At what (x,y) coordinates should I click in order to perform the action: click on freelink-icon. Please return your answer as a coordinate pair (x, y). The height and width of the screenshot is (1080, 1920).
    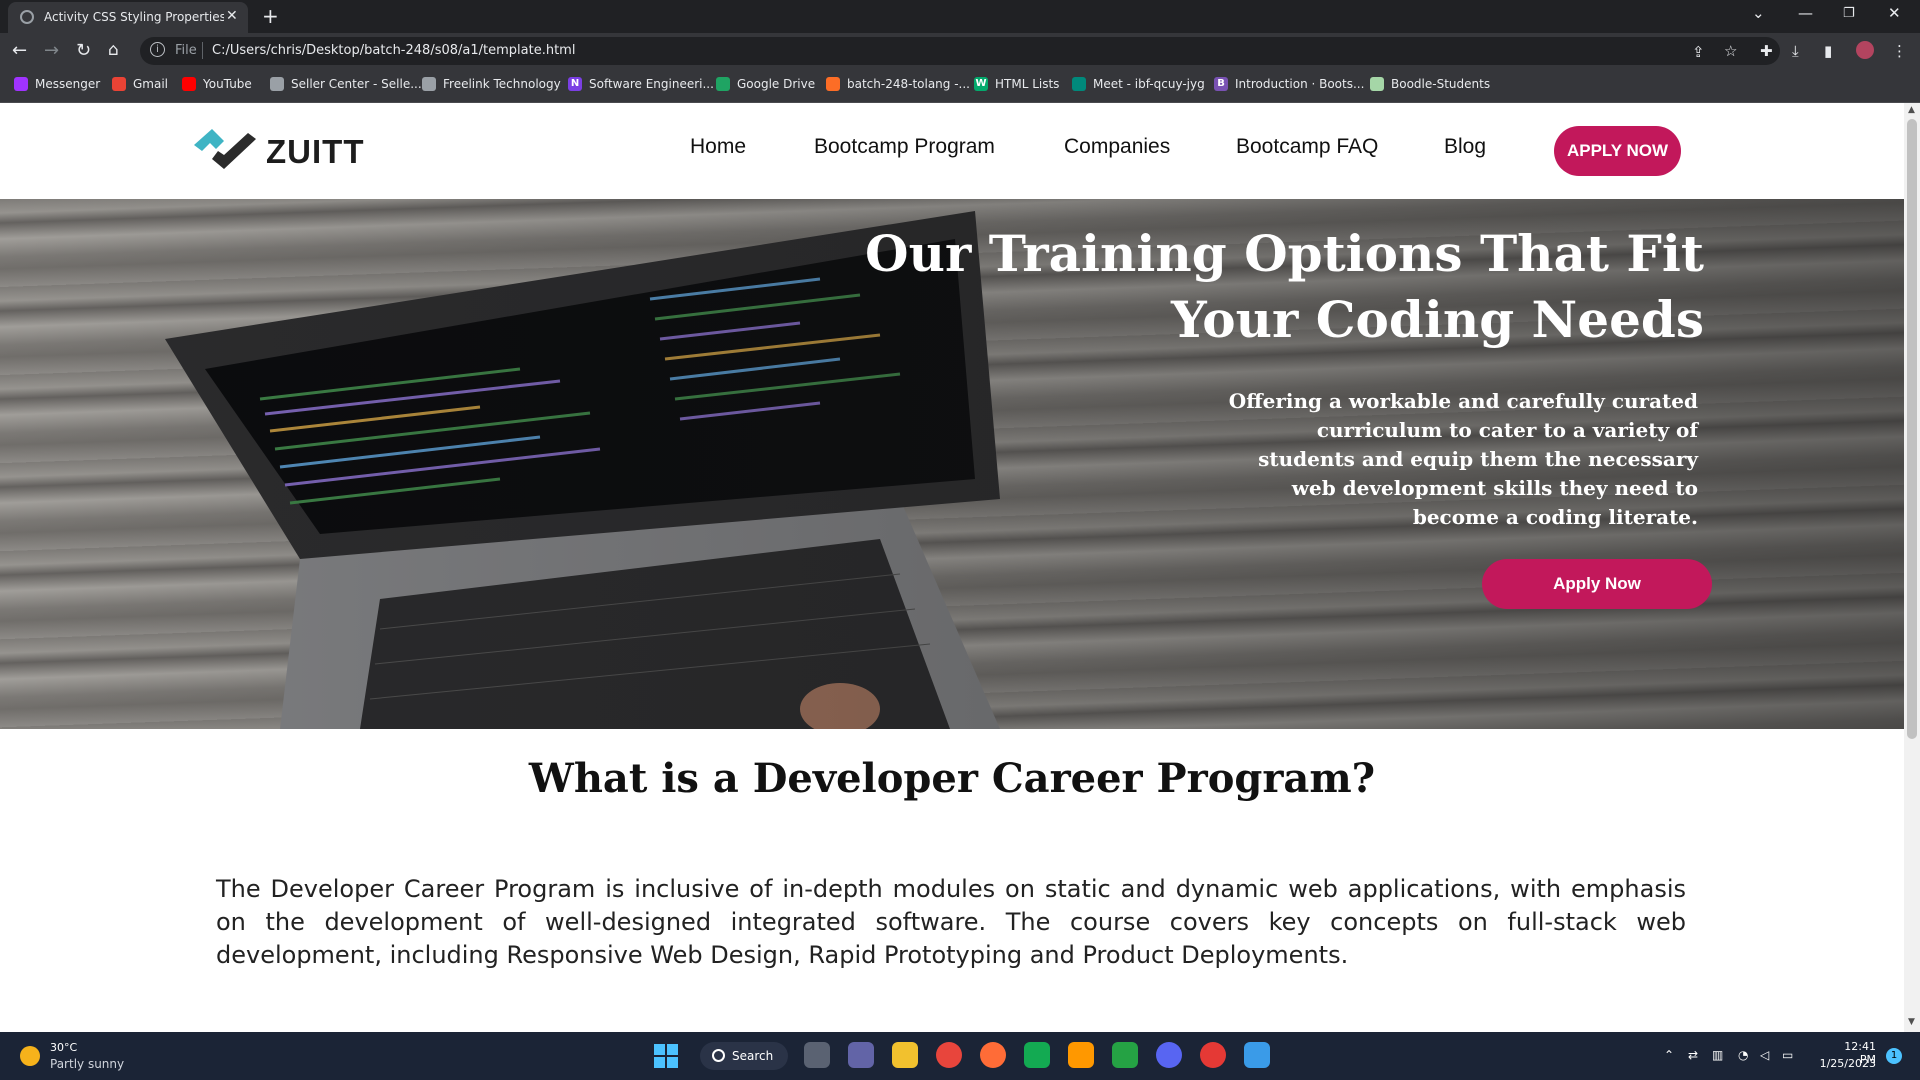
    Looking at the image, I should click on (429, 84).